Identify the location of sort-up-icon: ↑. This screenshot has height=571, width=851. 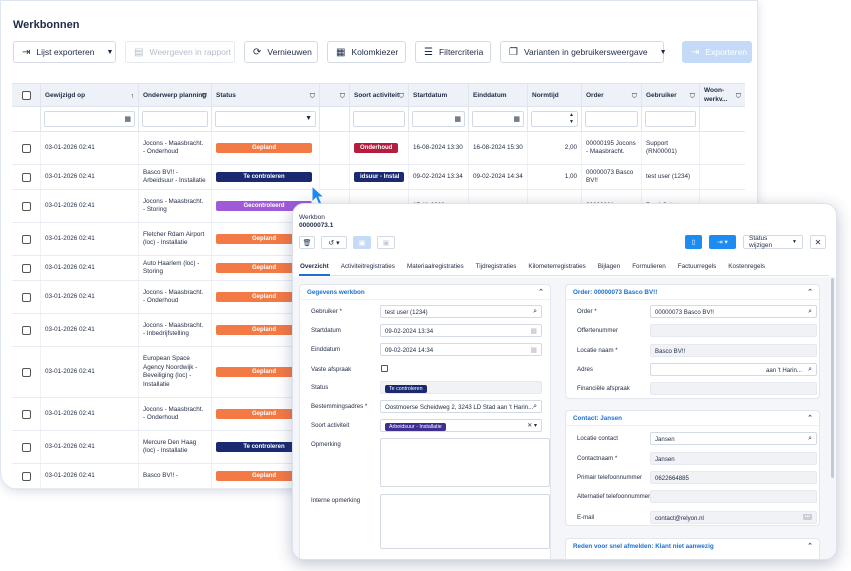
(133, 96).